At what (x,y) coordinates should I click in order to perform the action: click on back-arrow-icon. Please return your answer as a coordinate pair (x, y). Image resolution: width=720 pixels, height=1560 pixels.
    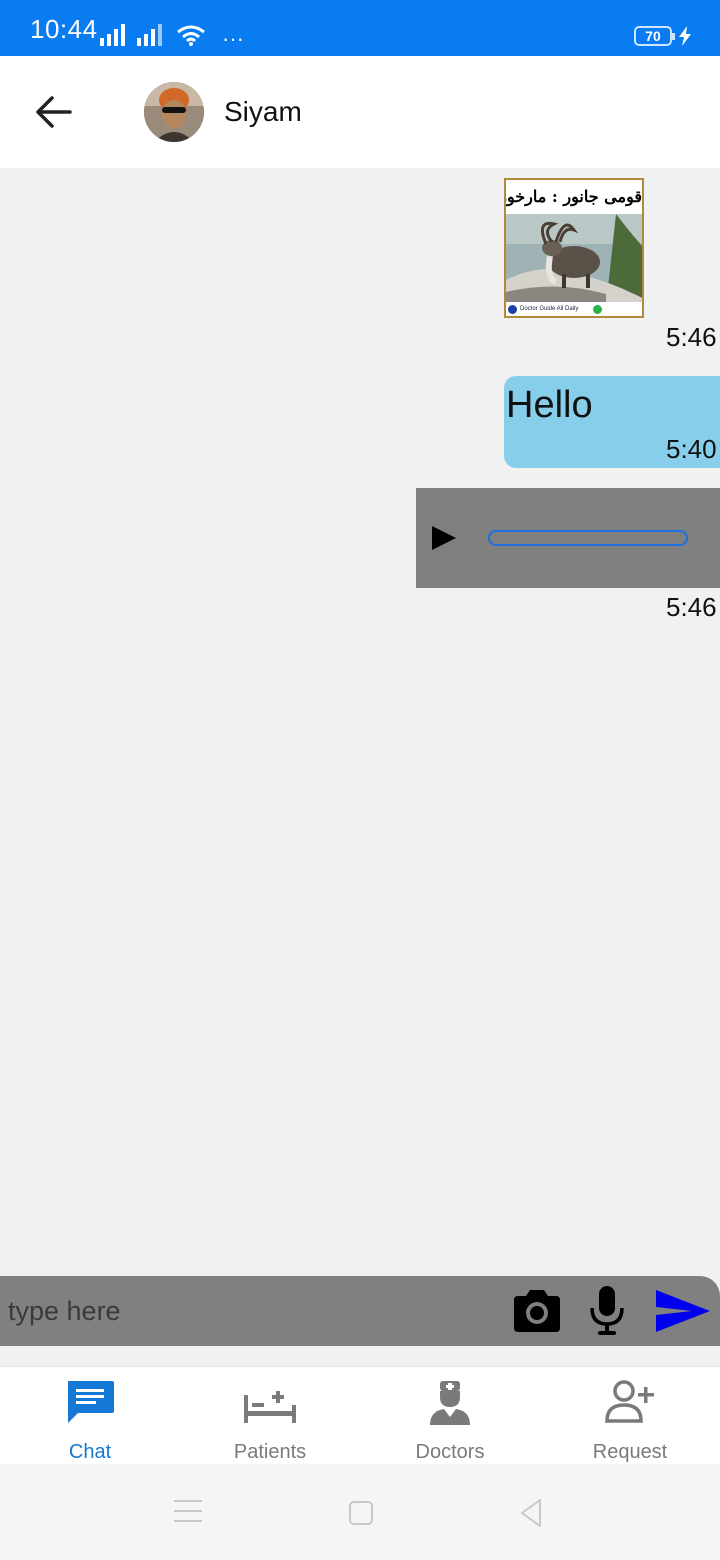
    Looking at the image, I should click on (52, 112).